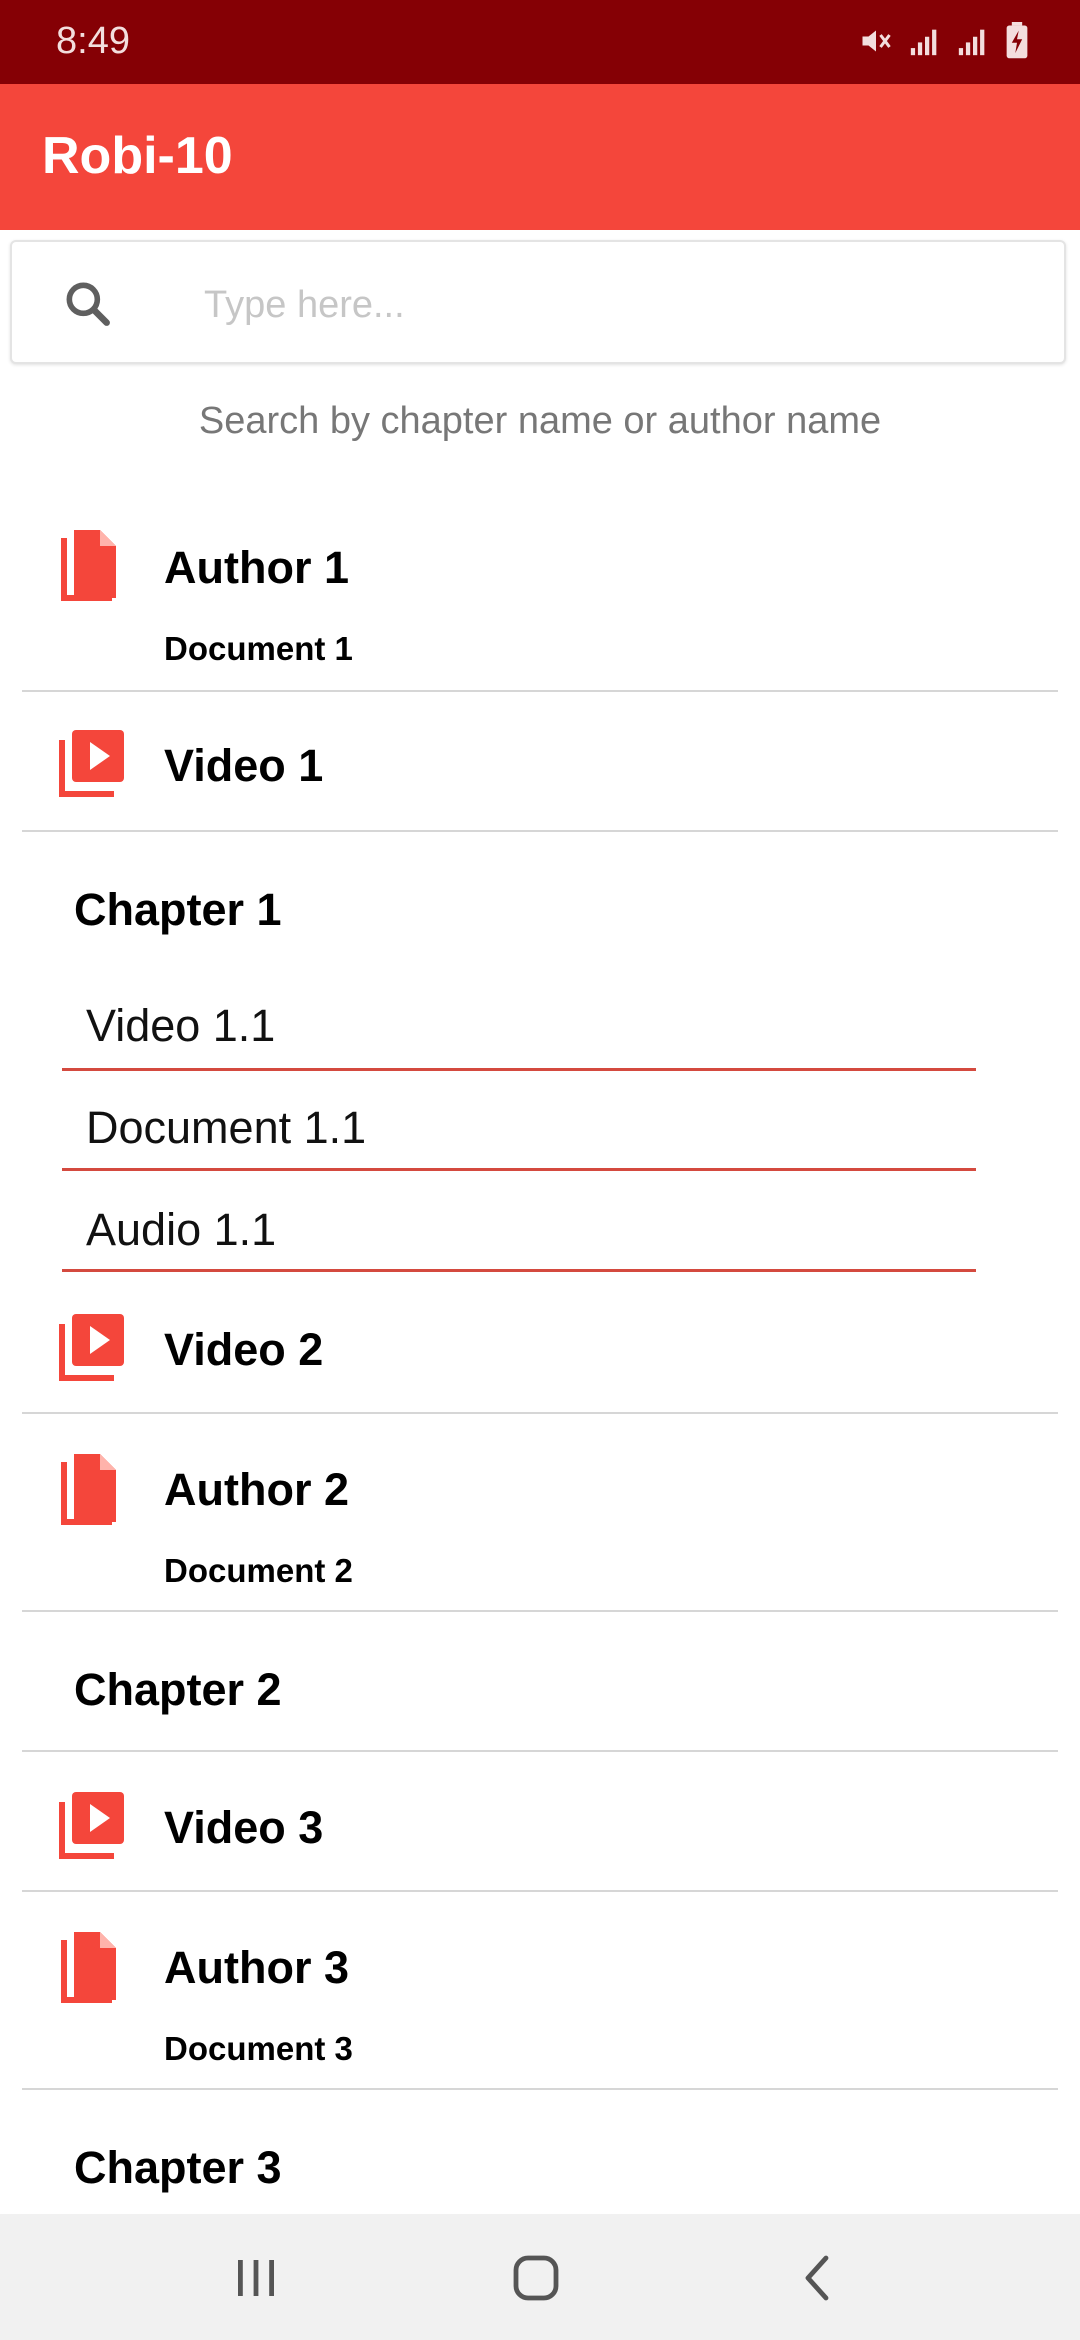 The height and width of the screenshot is (2340, 1080). Describe the element at coordinates (540, 2152) in the screenshot. I see `chapter-section: Chapter 3` at that location.